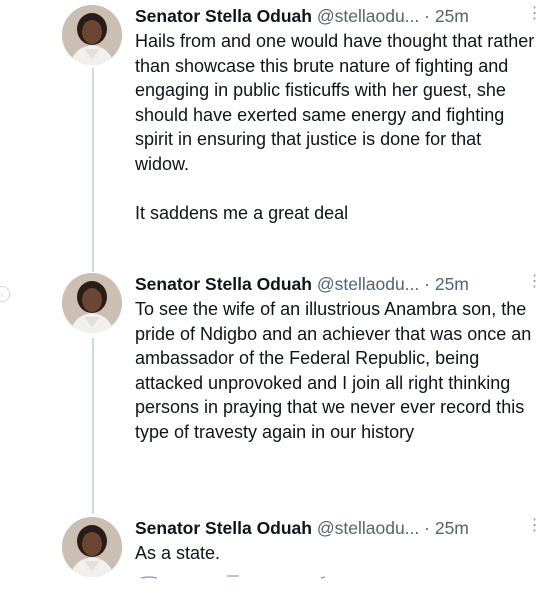 The width and height of the screenshot is (558, 594). What do you see at coordinates (233, 577) in the screenshot?
I see `cut-off-text` at bounding box center [233, 577].